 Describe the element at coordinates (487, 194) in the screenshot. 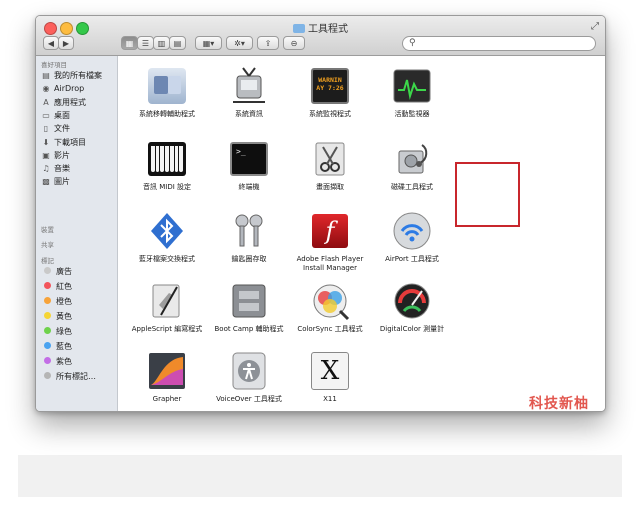

I see `selection-highlight` at that location.